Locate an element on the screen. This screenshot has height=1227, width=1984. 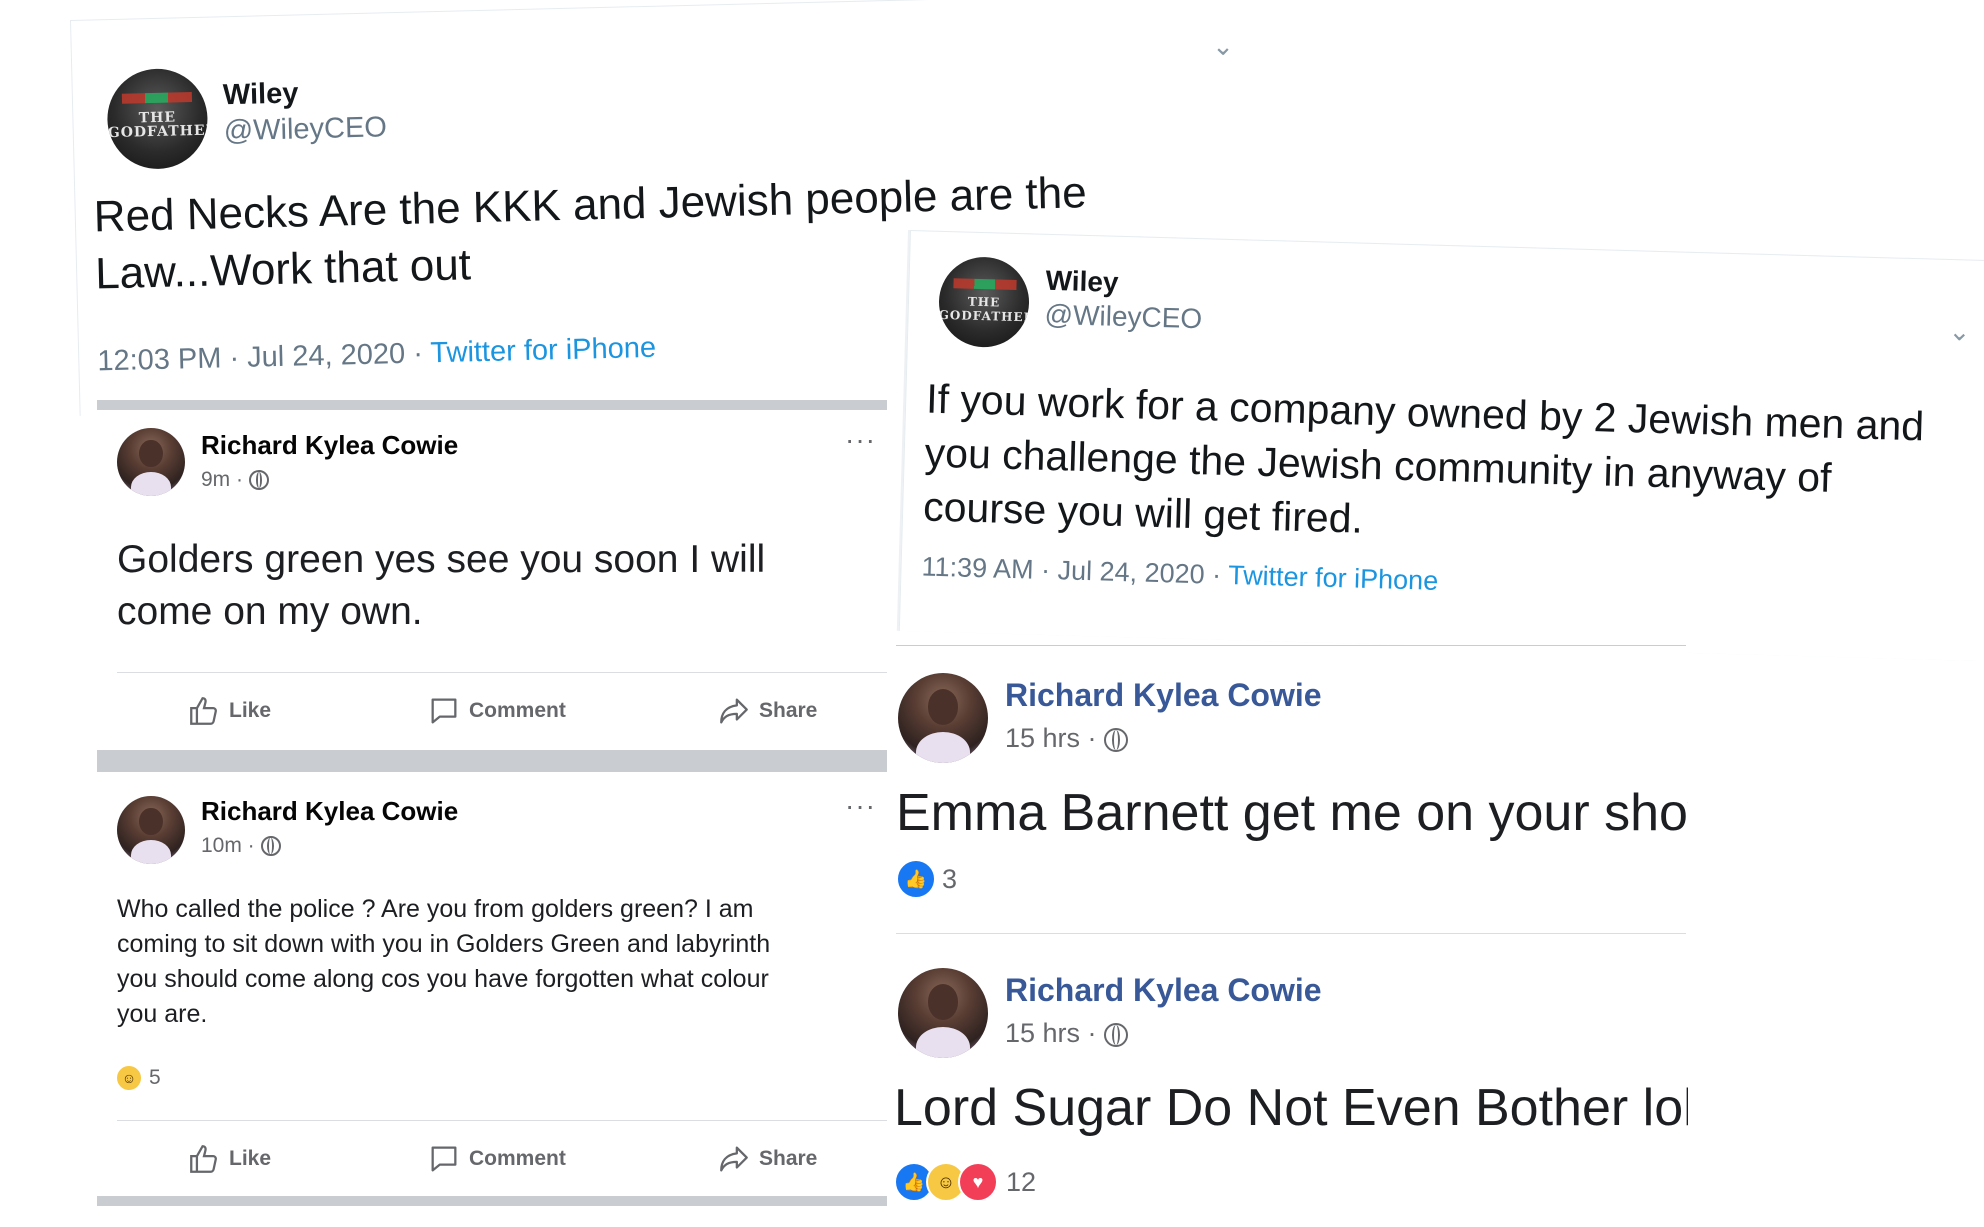
reaction-summary: 👍 ☺ ♥ 12 is located at coordinates (965, 1182).